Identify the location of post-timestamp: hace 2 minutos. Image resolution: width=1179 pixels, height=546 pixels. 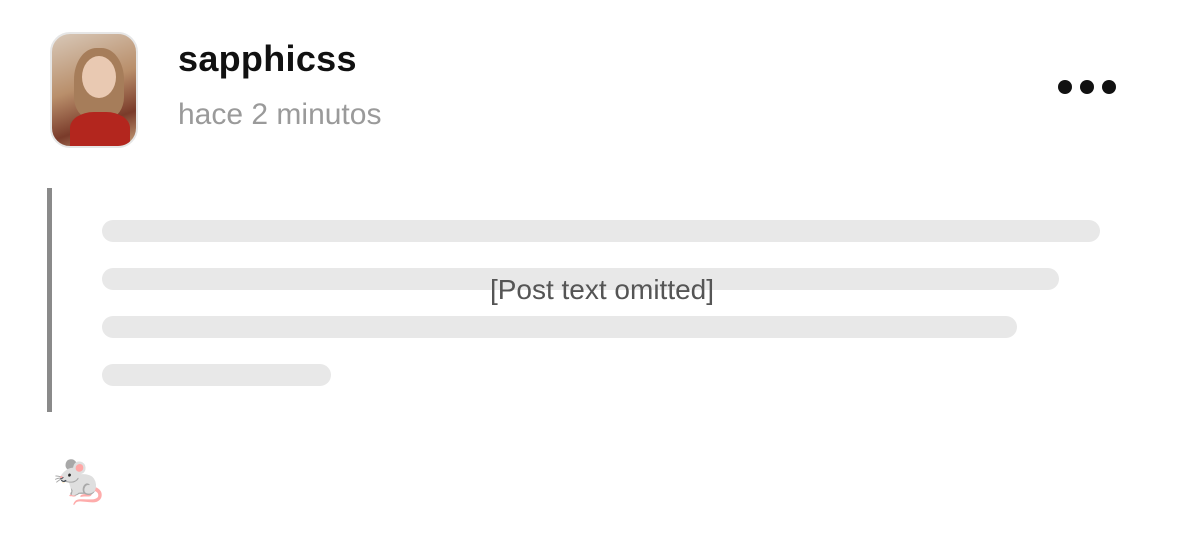
(280, 114).